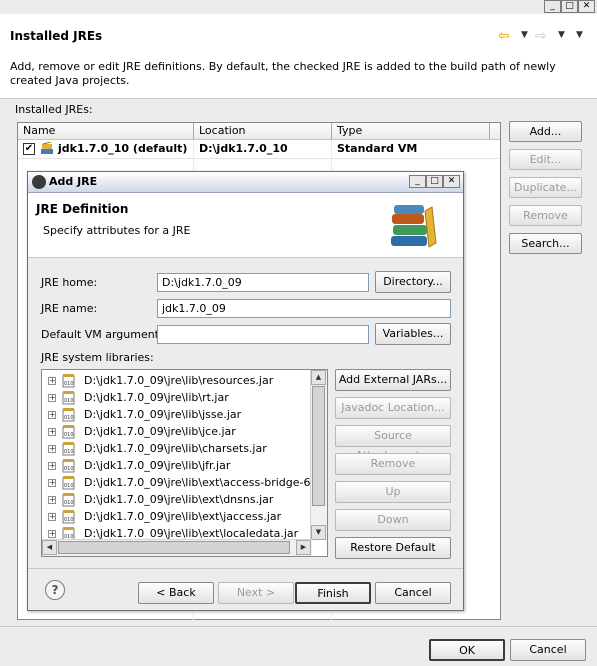  What do you see at coordinates (123, 148) in the screenshot?
I see `jre-name-cell: jdk1.7.0_10 (default)` at bounding box center [123, 148].